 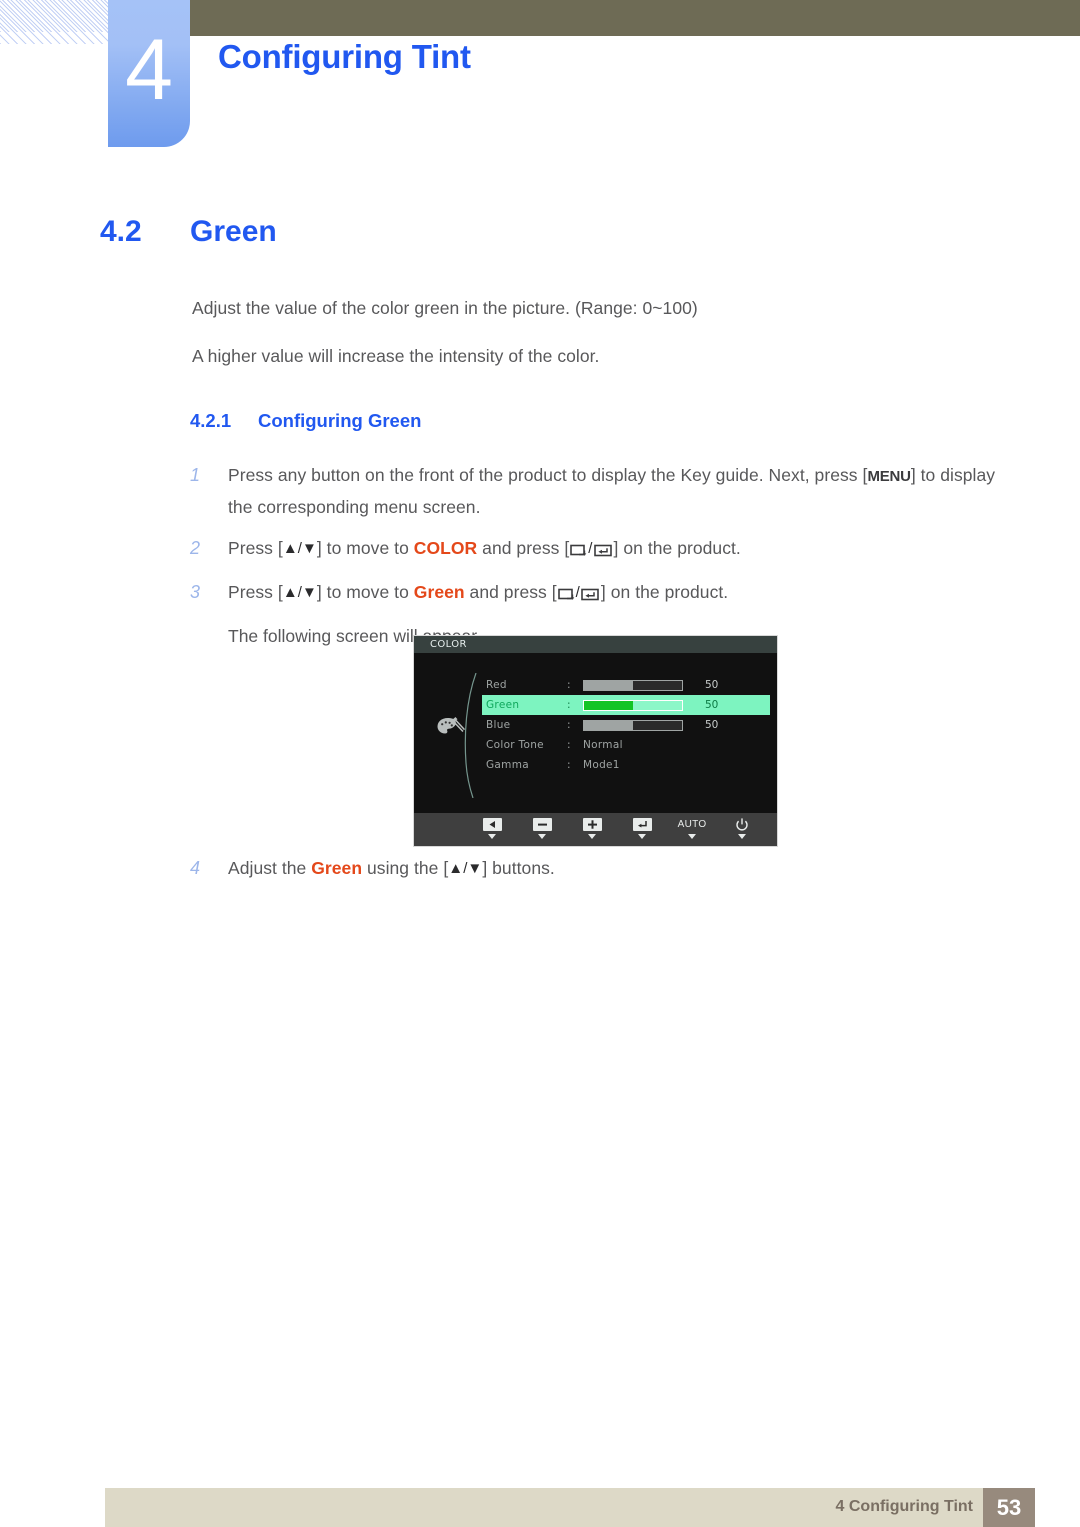 I want to click on section-title: Green, so click(x=233, y=231).